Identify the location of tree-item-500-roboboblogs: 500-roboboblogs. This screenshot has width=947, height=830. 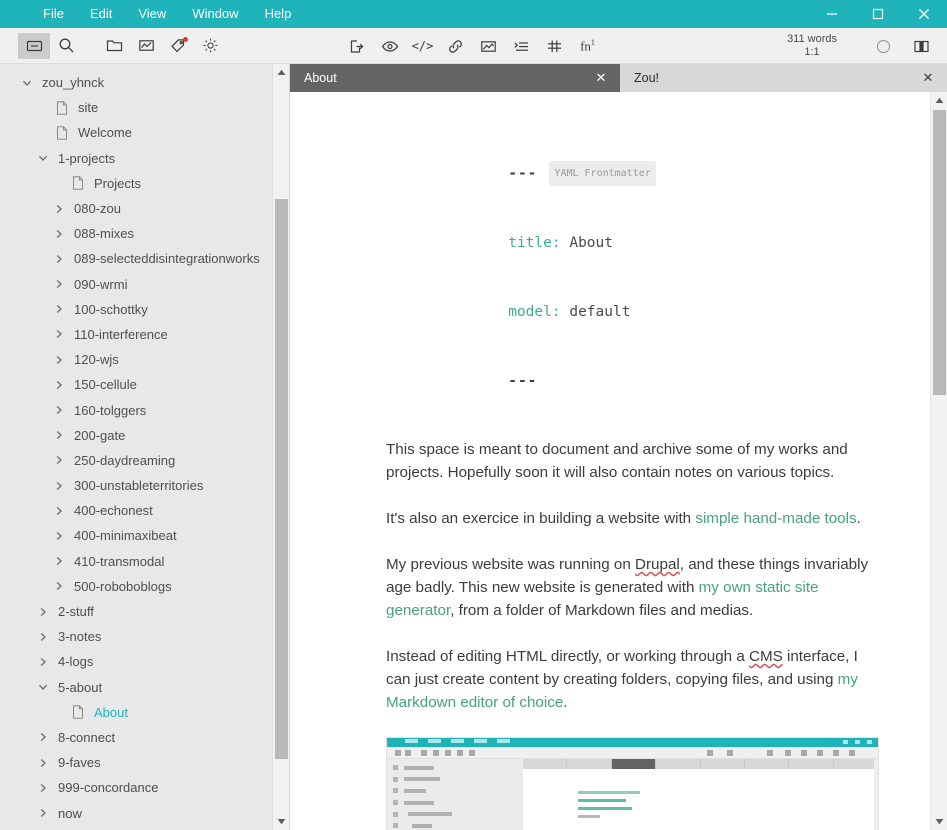
(144, 586).